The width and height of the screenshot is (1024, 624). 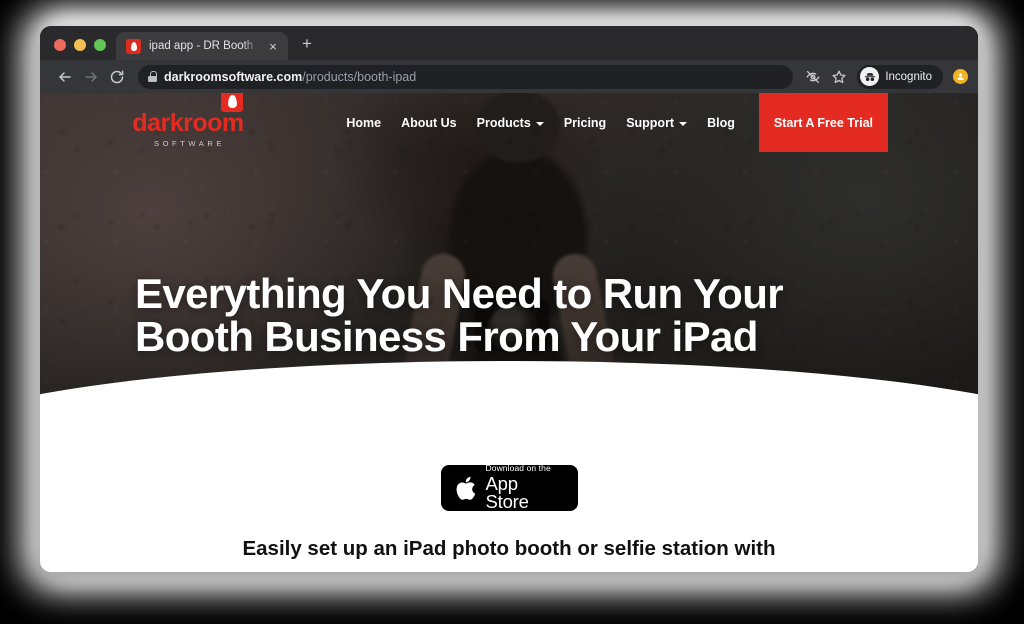 What do you see at coordinates (466, 76) in the screenshot?
I see `address-bar: darkroomsoftware.com/products/booth-ipad` at bounding box center [466, 76].